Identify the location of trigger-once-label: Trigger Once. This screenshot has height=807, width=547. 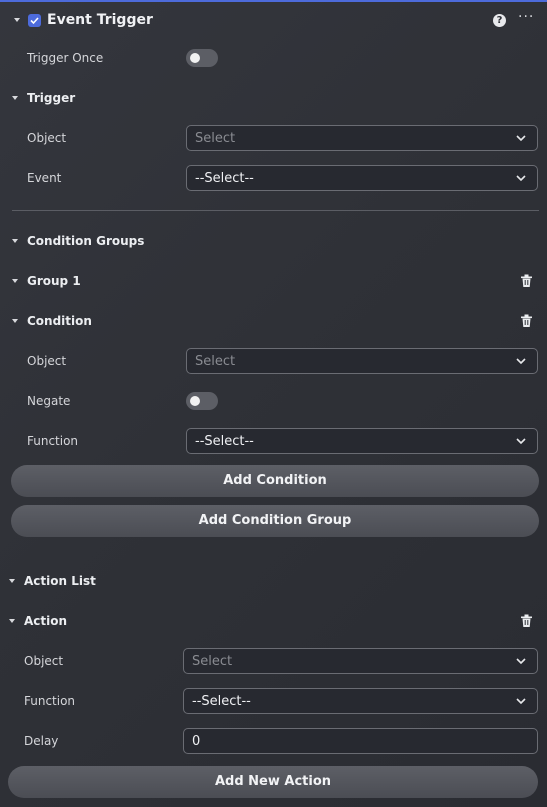
(65, 58).